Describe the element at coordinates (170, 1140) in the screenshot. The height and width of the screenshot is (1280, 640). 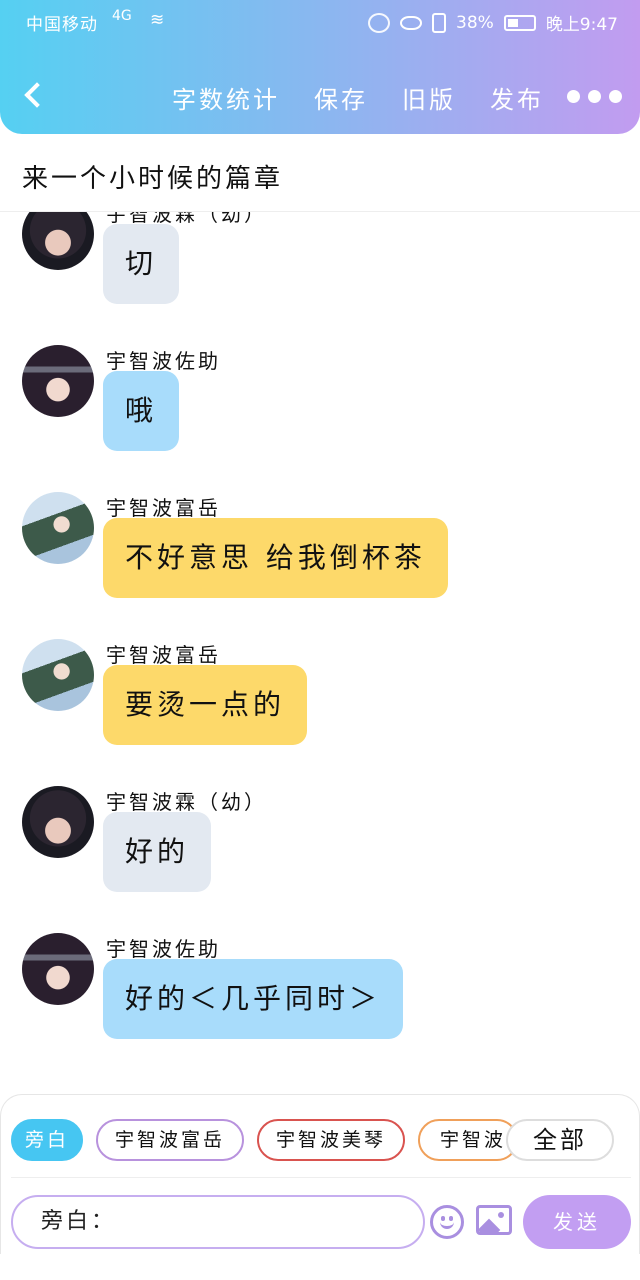
I see `role-chip-fugaku: 宇智波富岳` at that location.